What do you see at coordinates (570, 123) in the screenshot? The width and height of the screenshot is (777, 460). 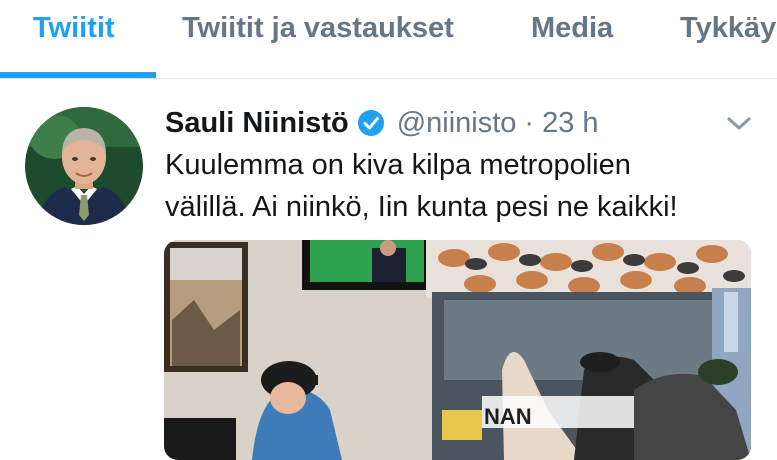 I see `tweet-timestamp: 23 h` at bounding box center [570, 123].